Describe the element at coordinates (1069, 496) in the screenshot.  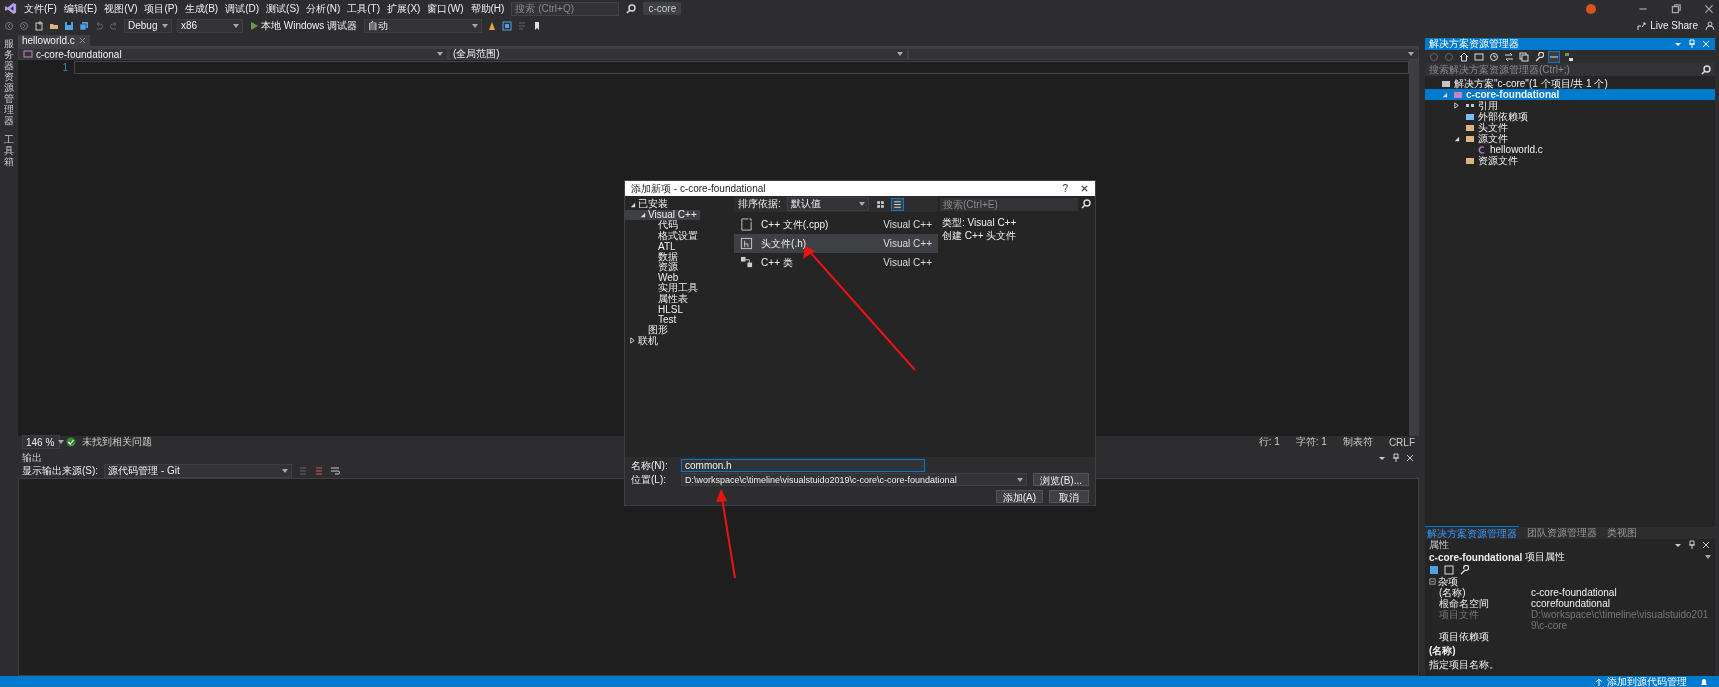
I see `cancel-button: 取消` at that location.